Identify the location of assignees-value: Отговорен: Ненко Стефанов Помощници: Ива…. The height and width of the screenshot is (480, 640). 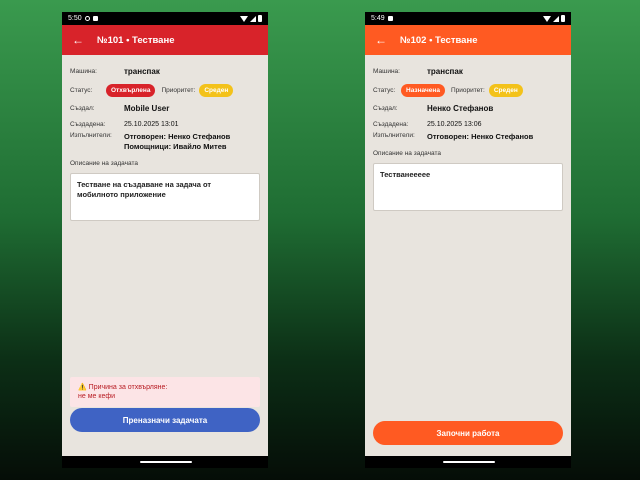
(177, 142).